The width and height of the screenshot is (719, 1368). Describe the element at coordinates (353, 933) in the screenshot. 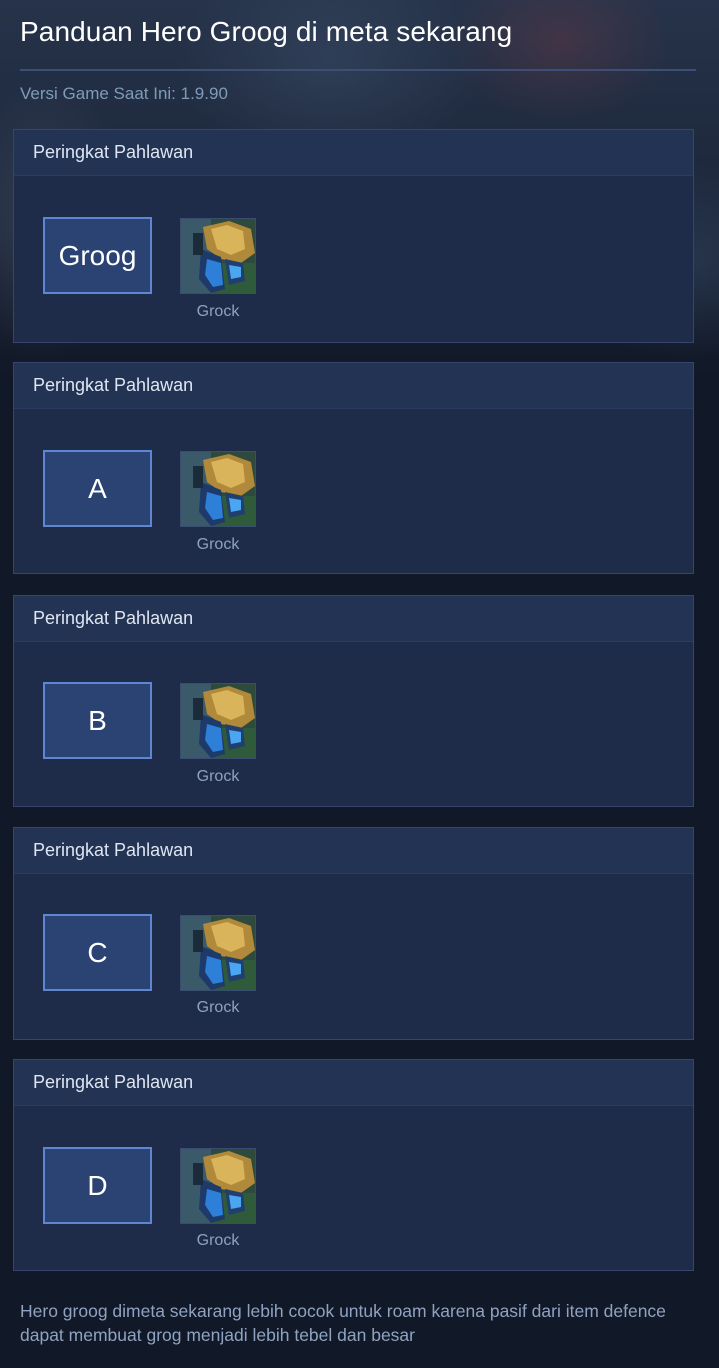

I see `tier-card: Peringkat Pahlawan C Grock` at that location.